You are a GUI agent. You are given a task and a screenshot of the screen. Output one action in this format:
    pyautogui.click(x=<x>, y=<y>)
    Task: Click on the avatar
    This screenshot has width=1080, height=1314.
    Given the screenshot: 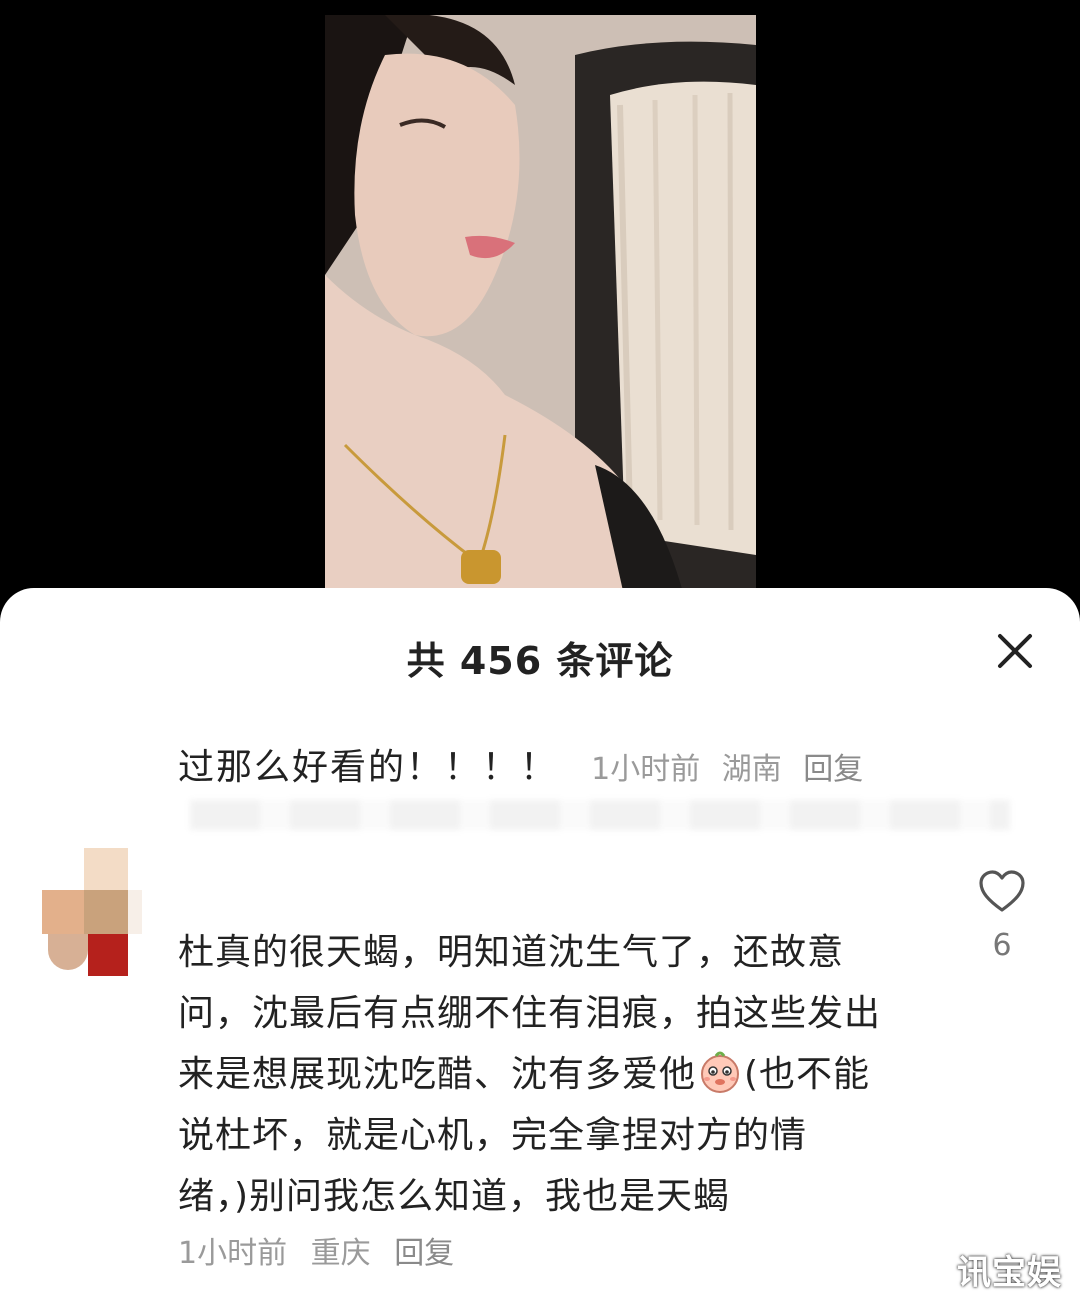 What is the action you would take?
    pyautogui.click(x=92, y=911)
    